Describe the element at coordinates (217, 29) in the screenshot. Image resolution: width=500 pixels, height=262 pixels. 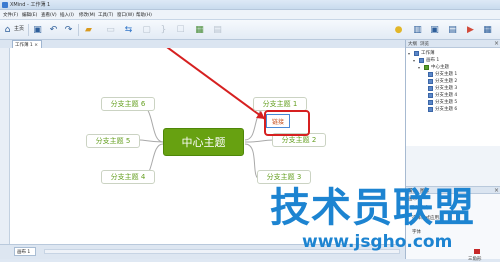
I see `note-icon: ▤` at that location.